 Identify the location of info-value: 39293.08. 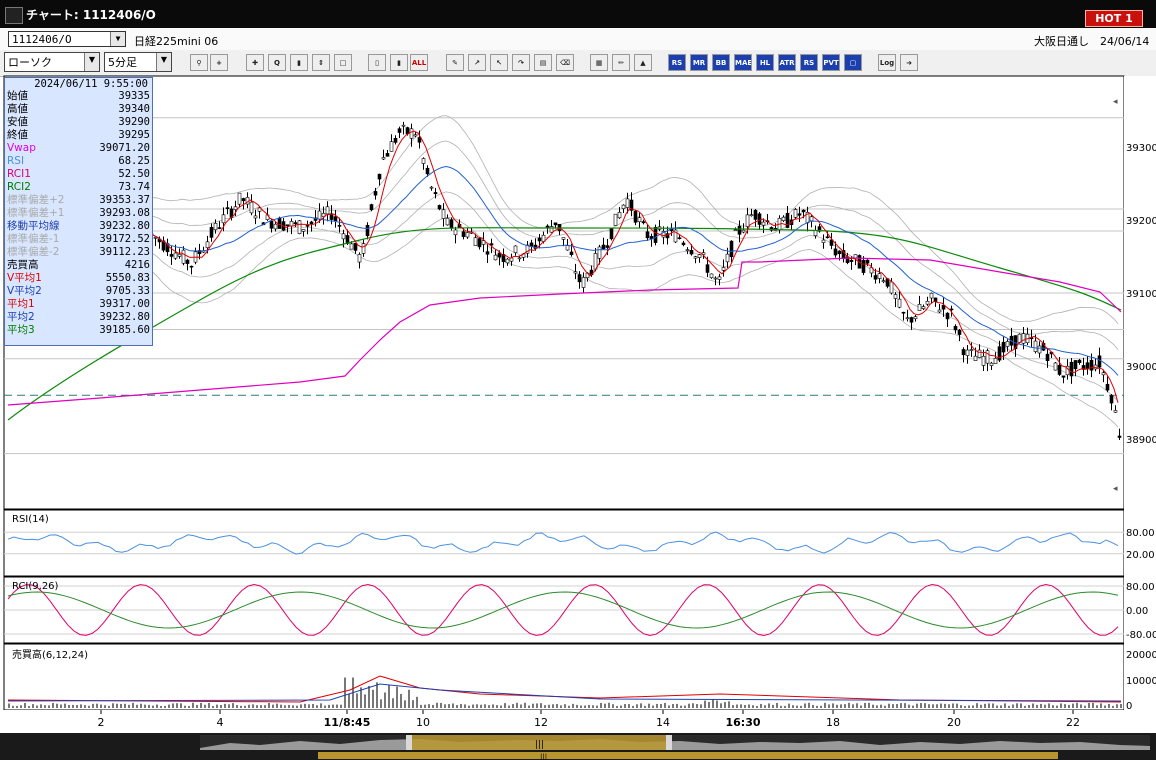
(124, 213).